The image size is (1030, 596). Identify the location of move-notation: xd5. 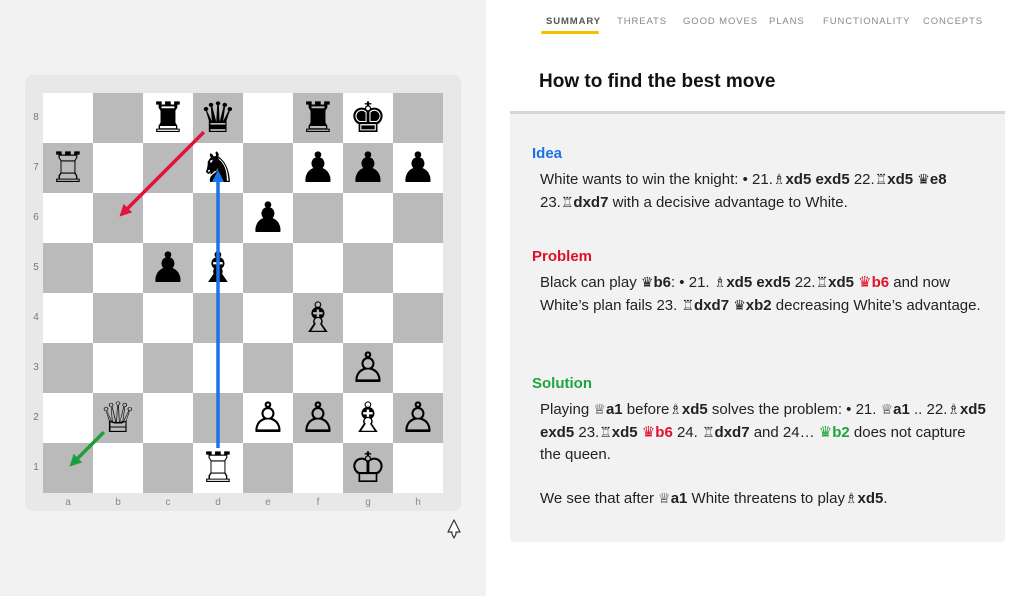
(739, 282).